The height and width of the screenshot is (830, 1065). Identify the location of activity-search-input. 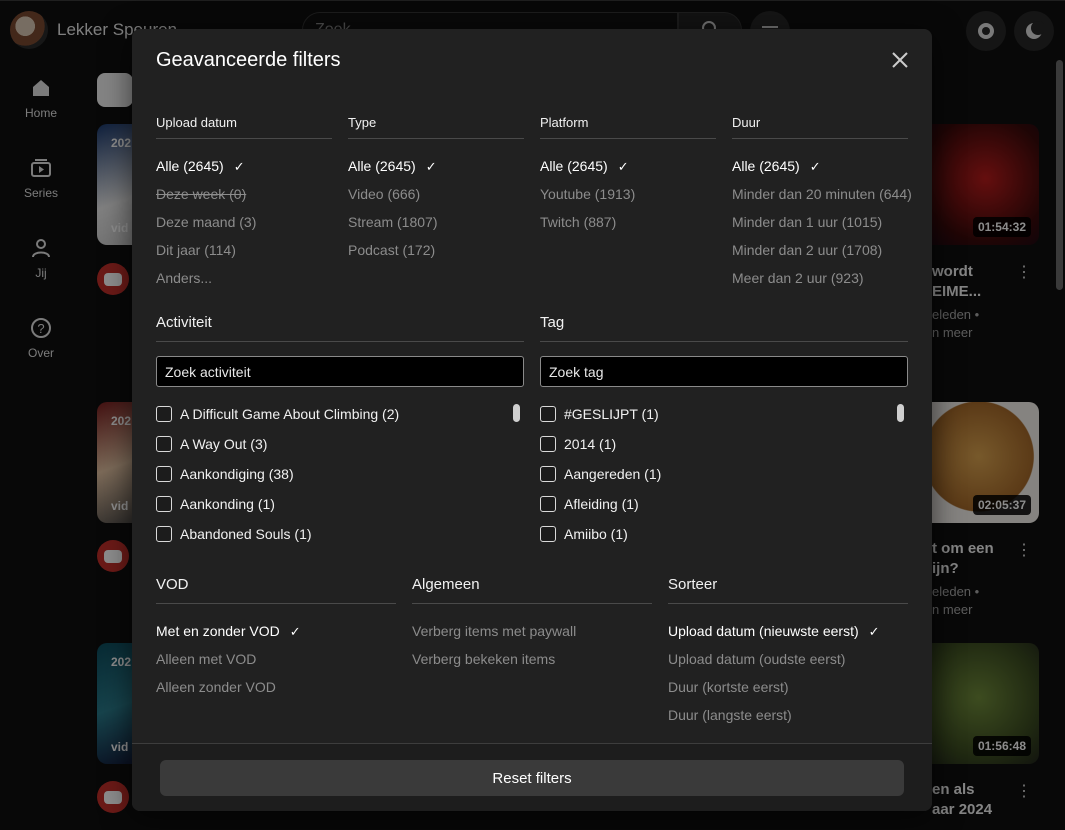
(340, 371).